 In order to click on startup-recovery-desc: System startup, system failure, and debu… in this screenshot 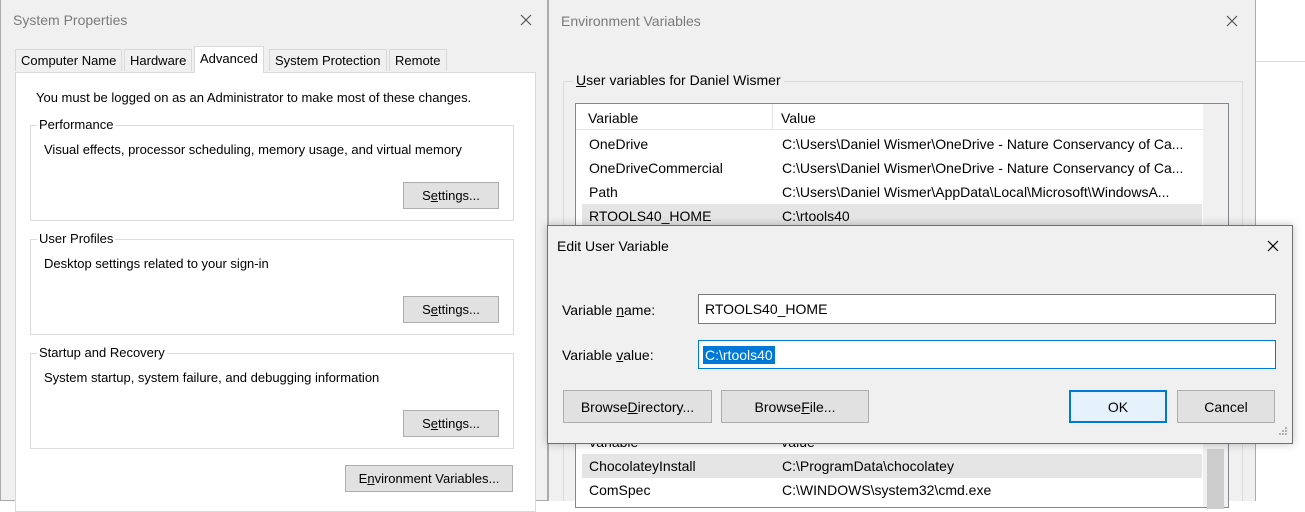, I will do `click(212, 377)`.